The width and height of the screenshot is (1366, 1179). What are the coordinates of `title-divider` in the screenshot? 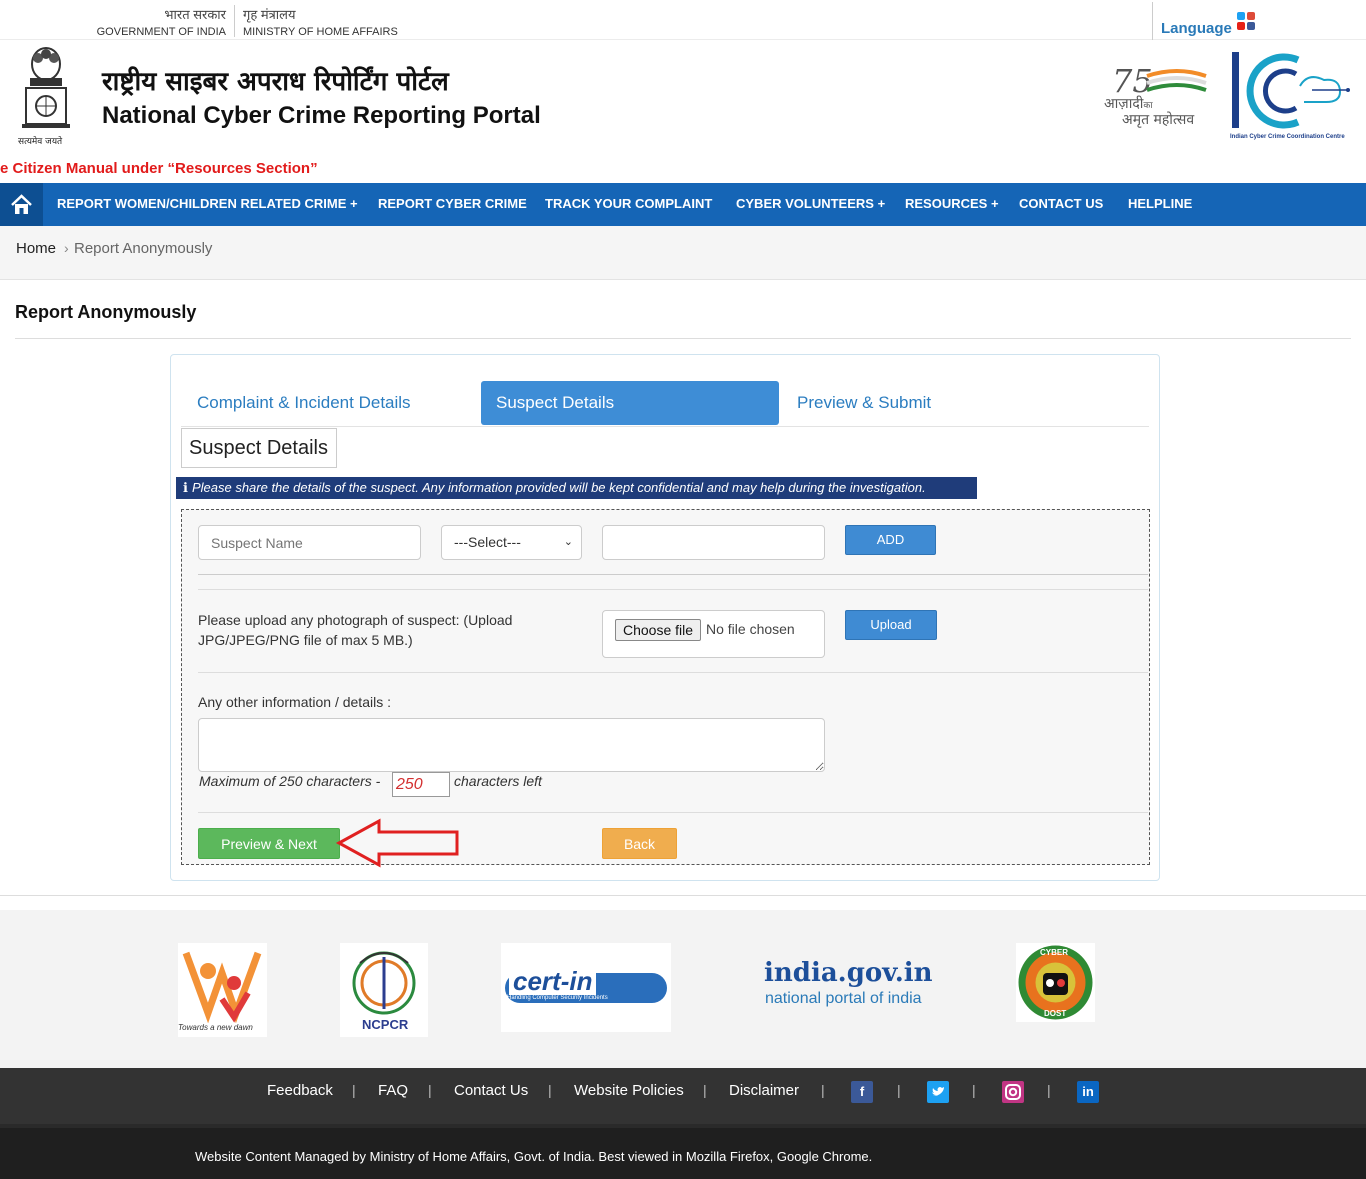 It's located at (683, 338).